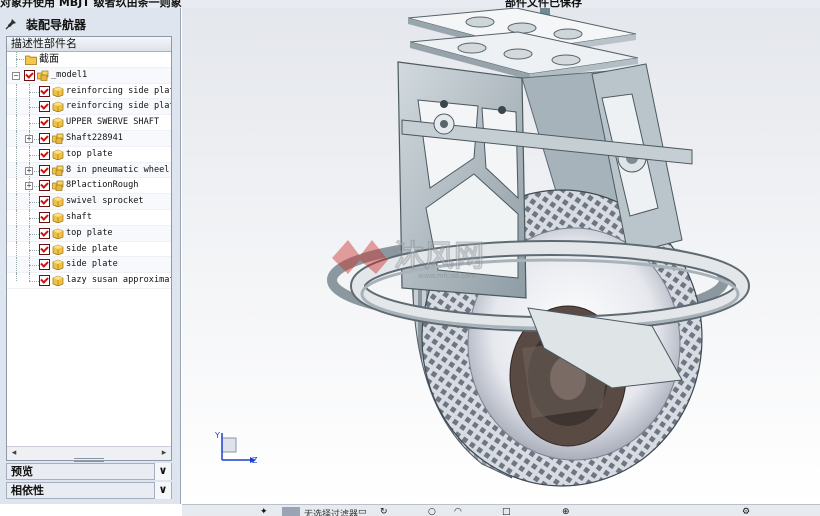 The image size is (820, 516). Describe the element at coordinates (543, 4) in the screenshot. I see `status-text-right: 部件文件已保存` at that location.